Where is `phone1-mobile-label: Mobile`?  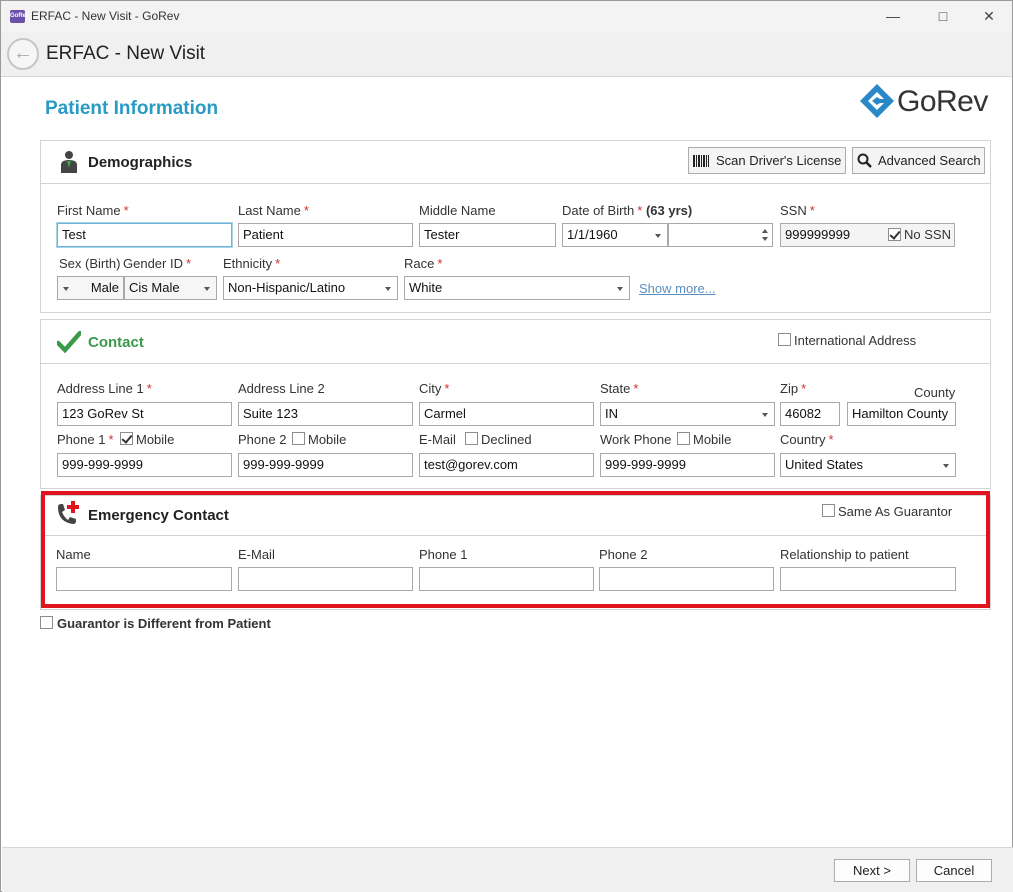 phone1-mobile-label: Mobile is located at coordinates (155, 439).